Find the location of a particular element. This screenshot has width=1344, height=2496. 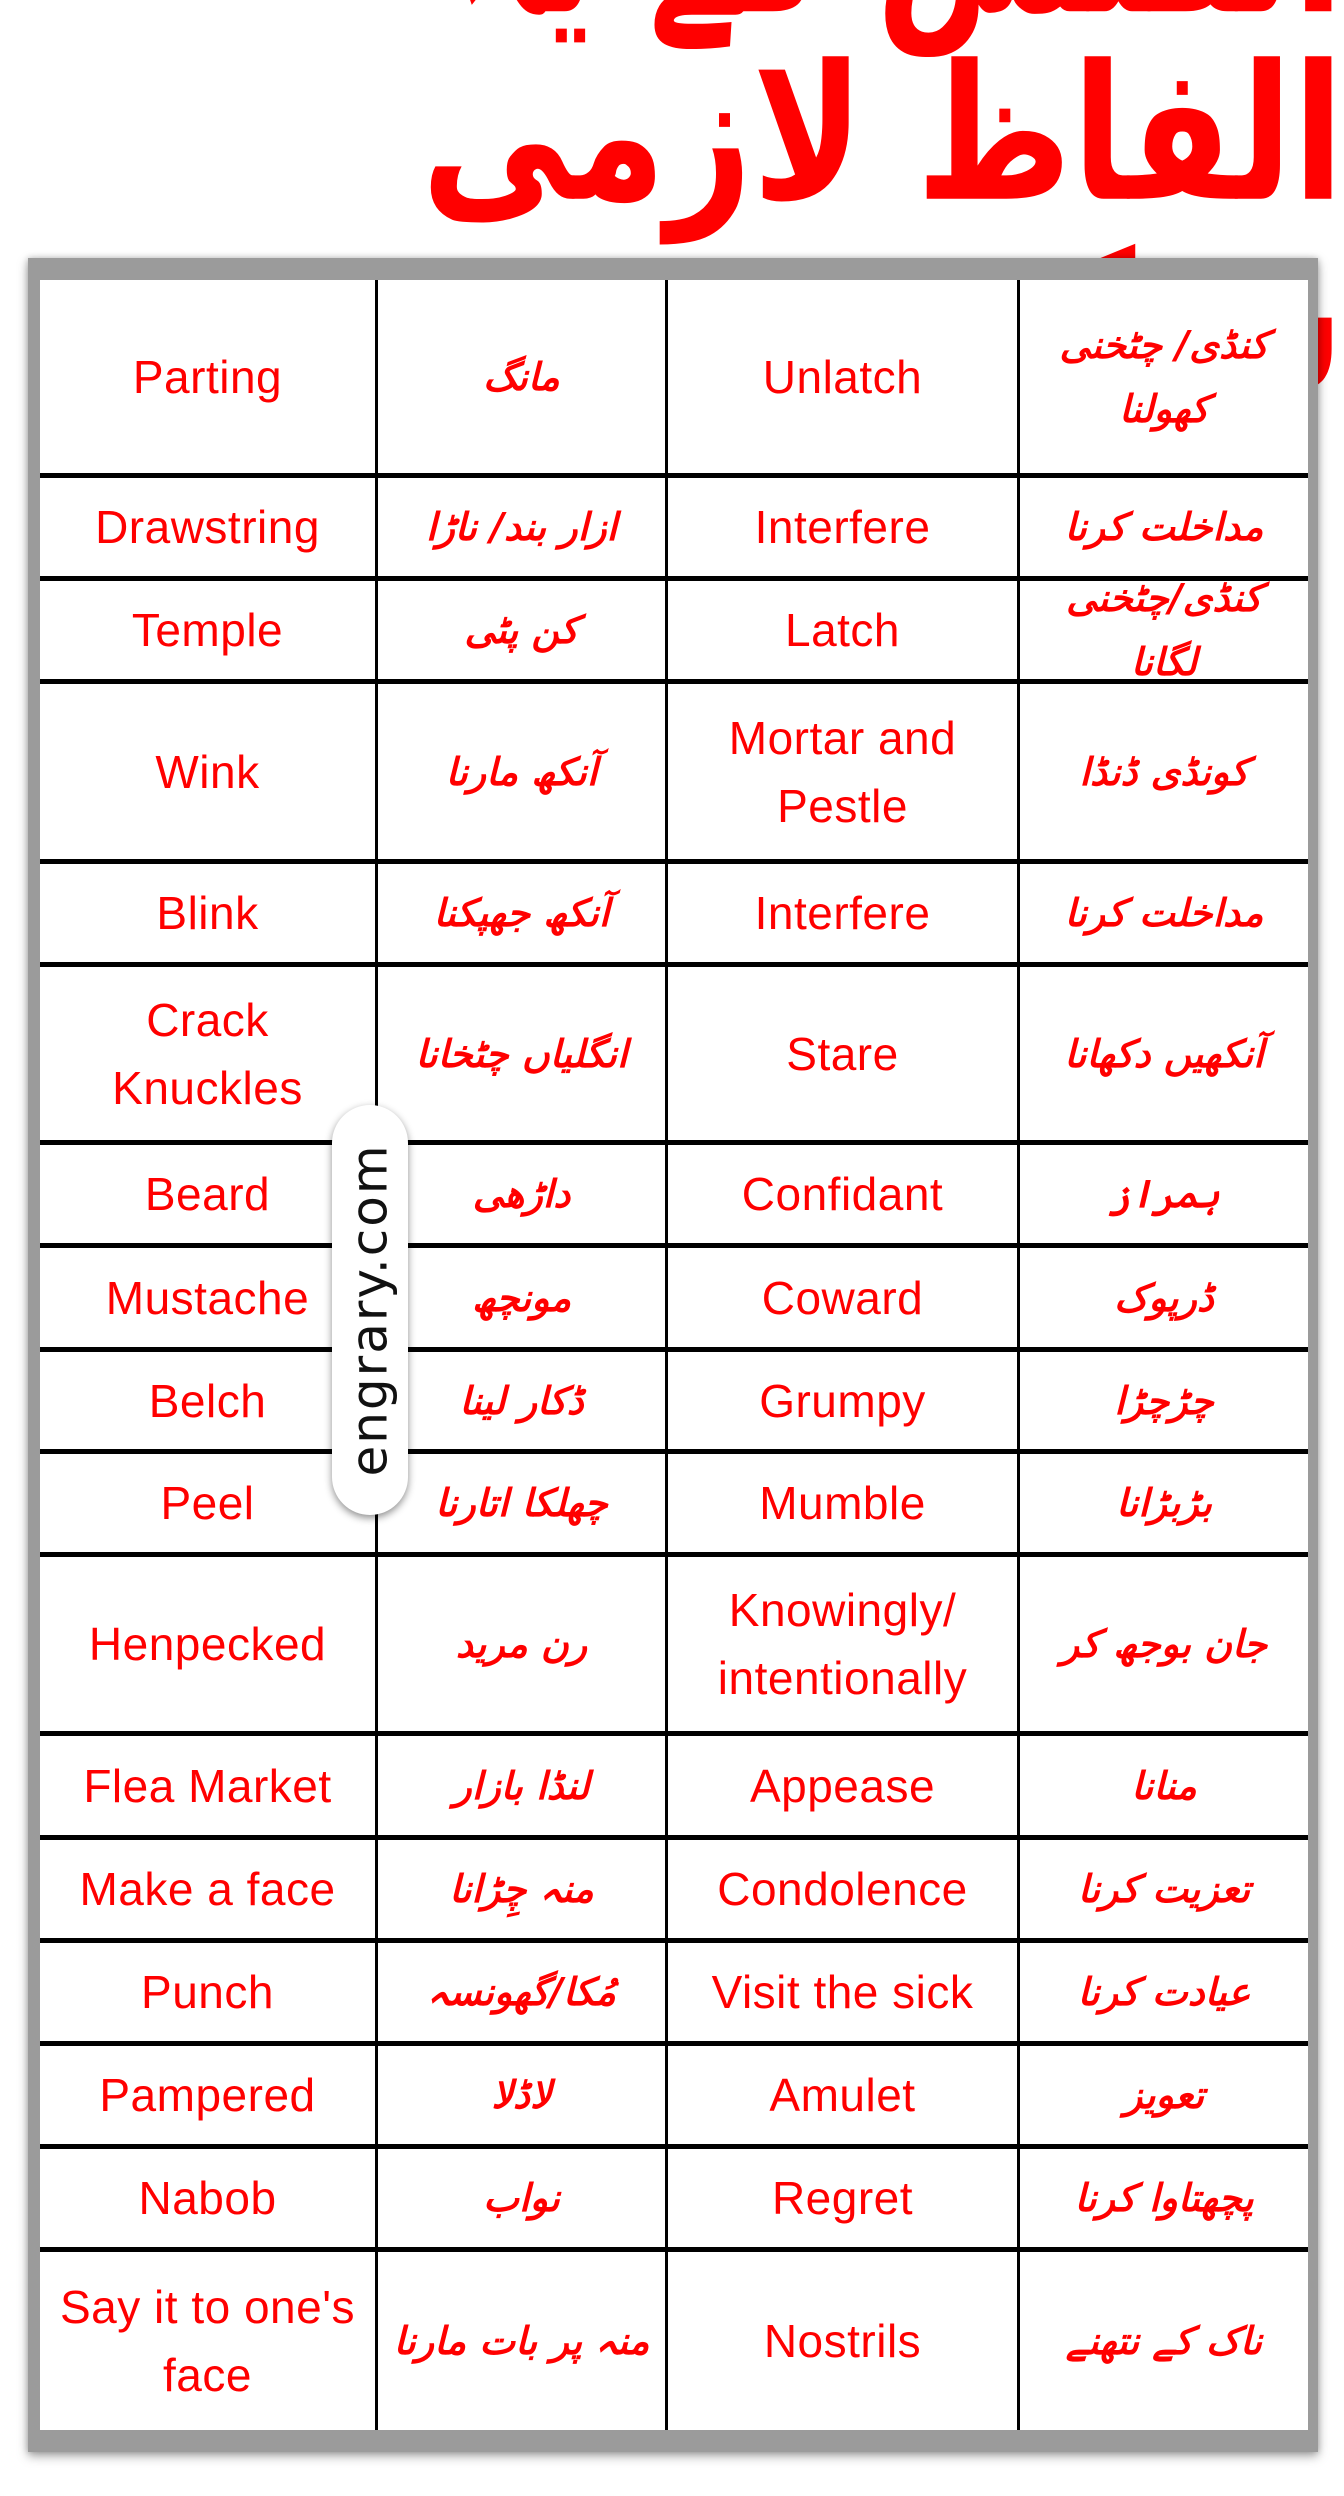

english-word: Mortar and Pestle is located at coordinates (842, 771).